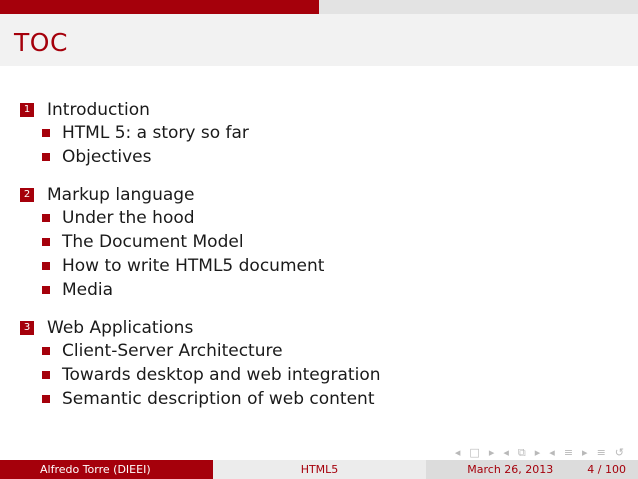 This screenshot has width=638, height=479. What do you see at coordinates (27, 328) in the screenshot?
I see `section-number-badge: 3` at bounding box center [27, 328].